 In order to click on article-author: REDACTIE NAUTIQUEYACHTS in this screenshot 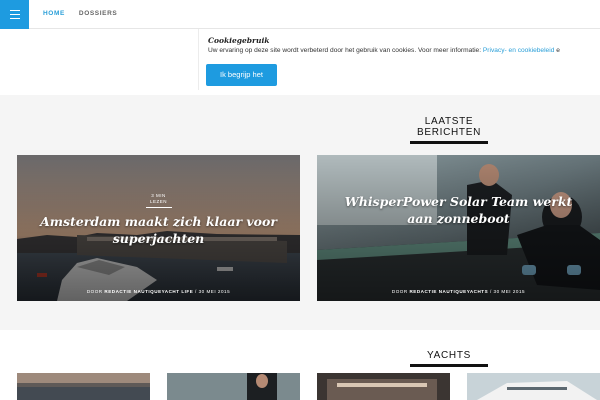, I will do `click(448, 291)`.